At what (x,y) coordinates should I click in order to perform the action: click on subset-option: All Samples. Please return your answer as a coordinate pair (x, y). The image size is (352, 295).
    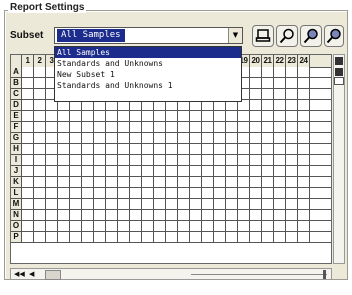
    Looking at the image, I should click on (148, 52).